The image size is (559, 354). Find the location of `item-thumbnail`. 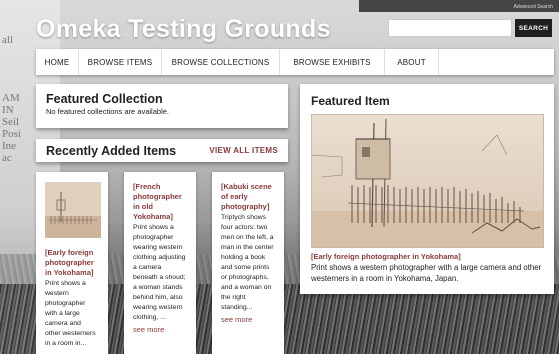

item-thumbnail is located at coordinates (73, 210).